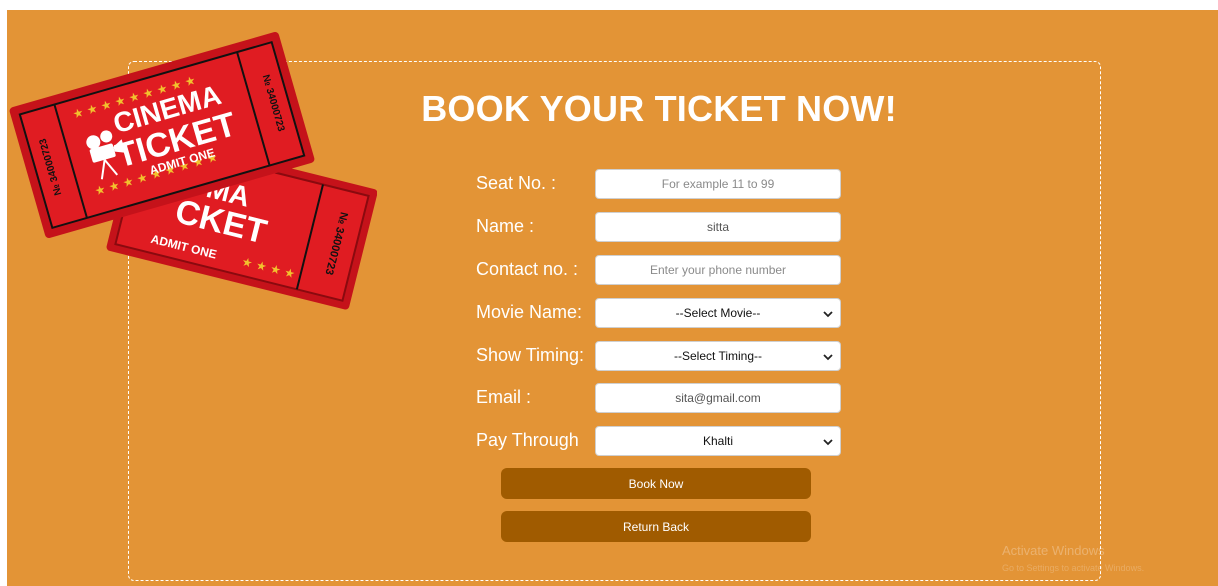  What do you see at coordinates (529, 312) in the screenshot?
I see `movie-label: Movie Name:` at bounding box center [529, 312].